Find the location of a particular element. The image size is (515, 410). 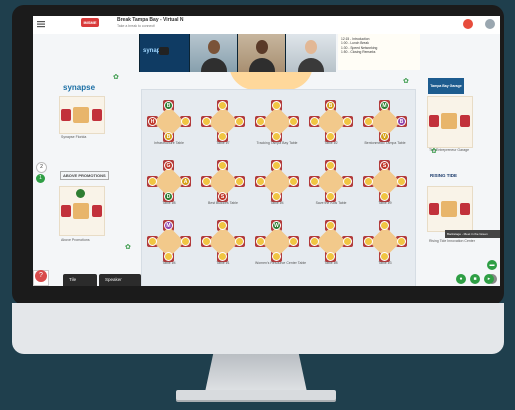

mic-icon: ● is located at coordinates (461, 279).